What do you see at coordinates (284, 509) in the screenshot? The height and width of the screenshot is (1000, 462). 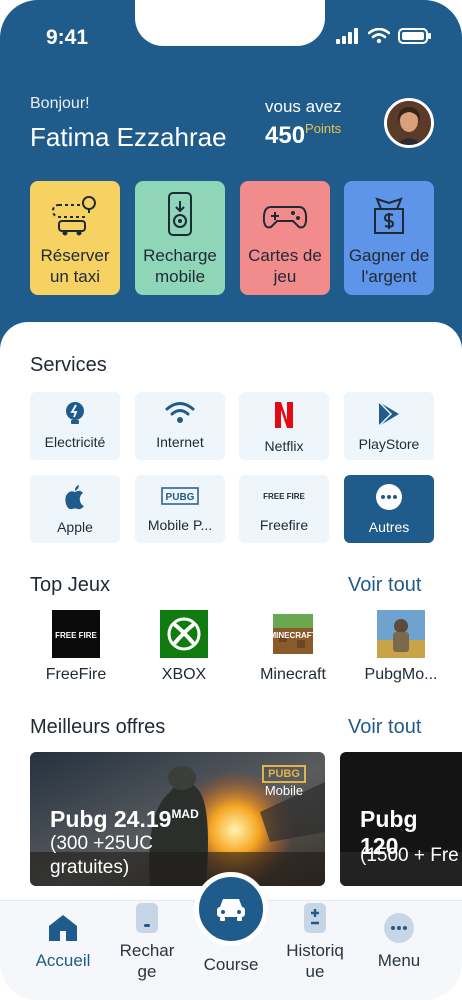 I see `service-freefire: FREE FIRE Freefire` at bounding box center [284, 509].